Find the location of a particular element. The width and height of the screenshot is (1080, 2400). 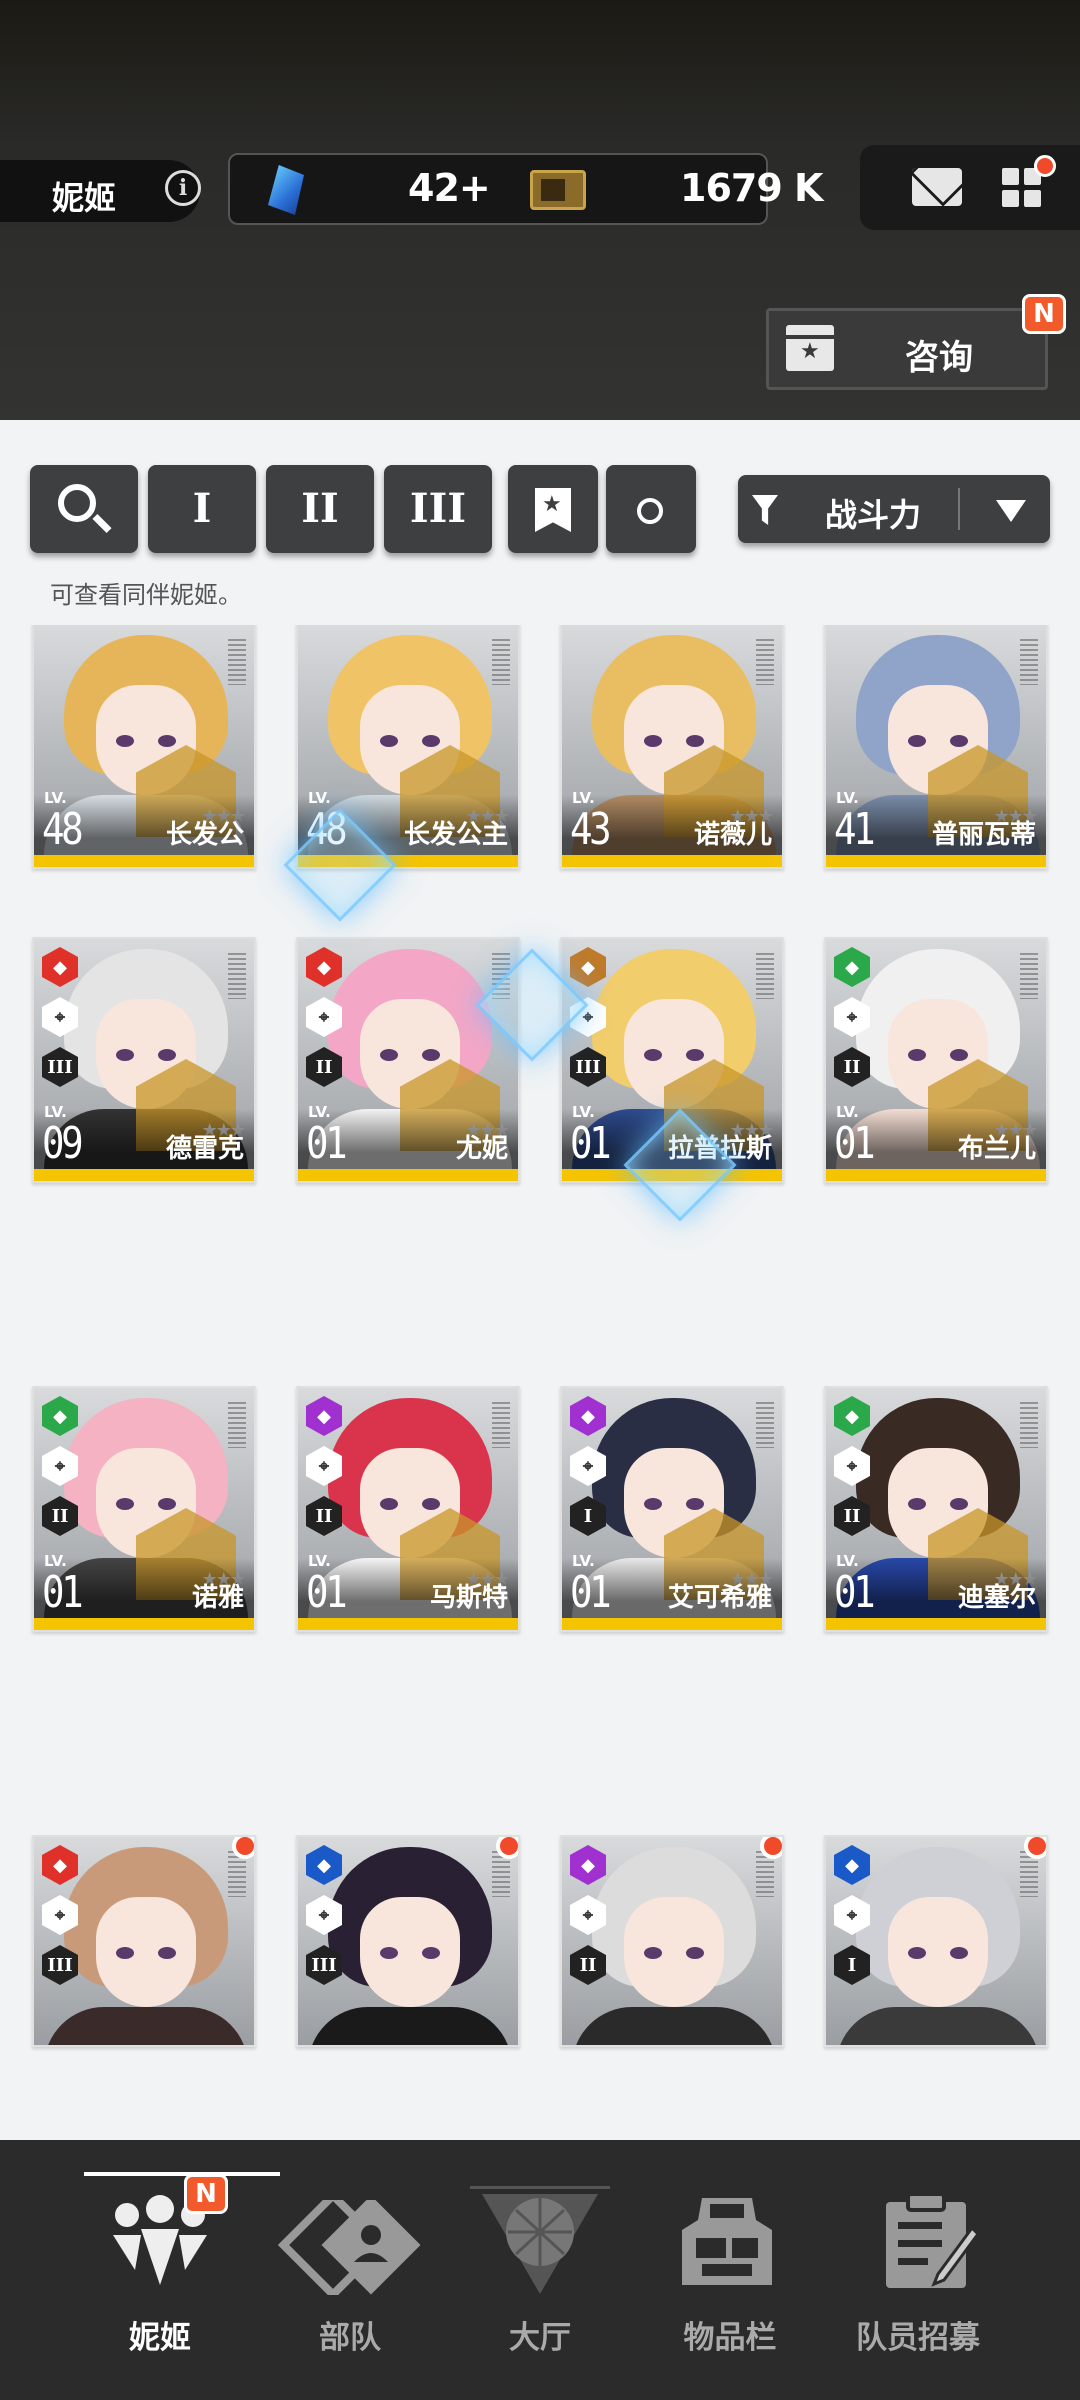

tab-lobby: 大厅 is located at coordinates (540, 2334).